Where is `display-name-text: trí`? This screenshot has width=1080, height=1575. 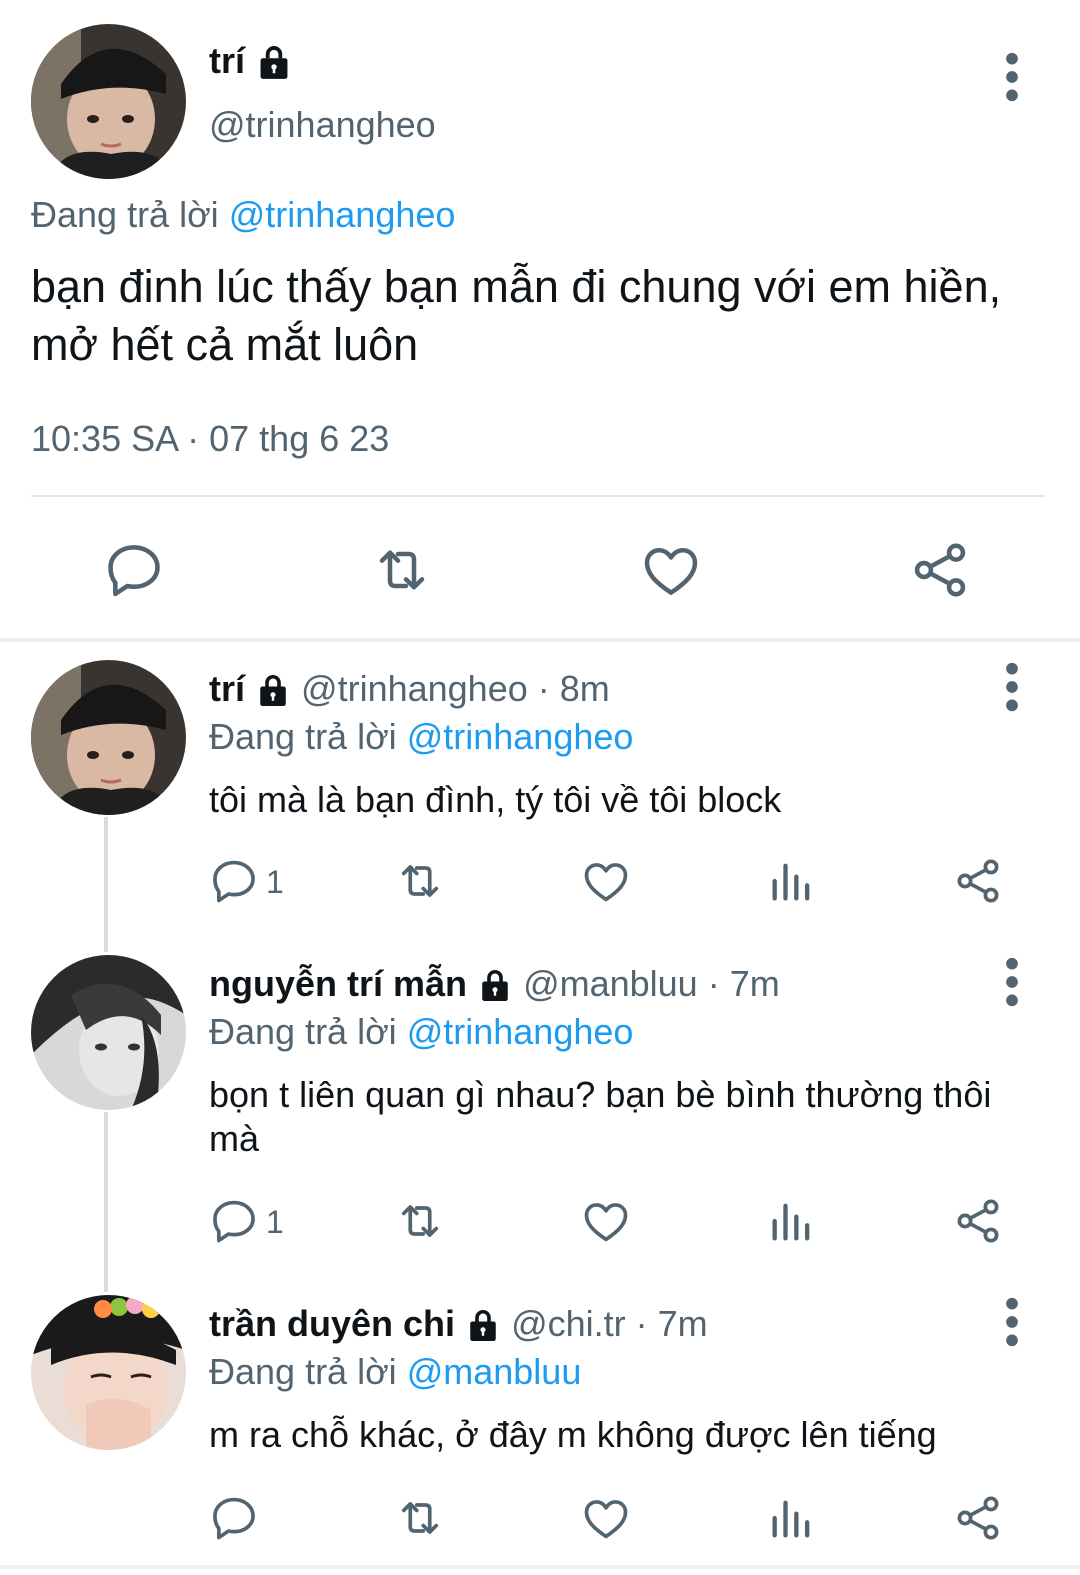
display-name-text: trí is located at coordinates (227, 60).